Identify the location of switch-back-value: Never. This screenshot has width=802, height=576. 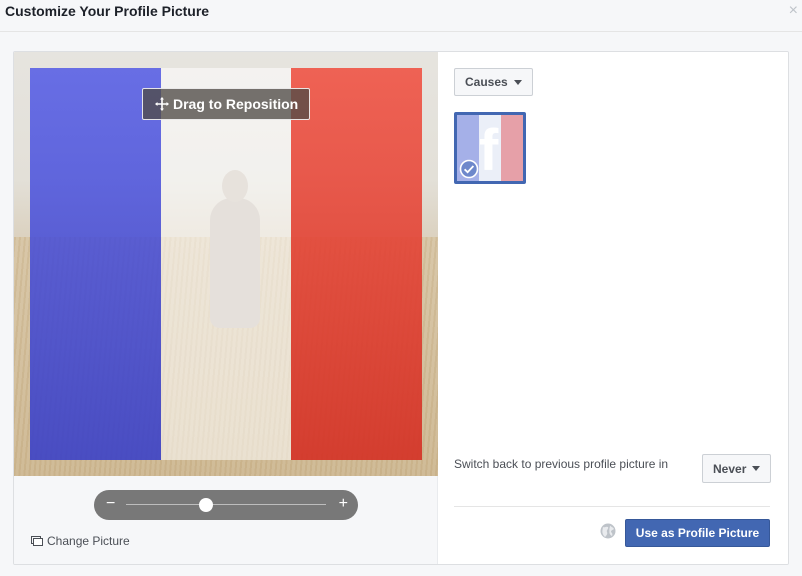
(730, 468).